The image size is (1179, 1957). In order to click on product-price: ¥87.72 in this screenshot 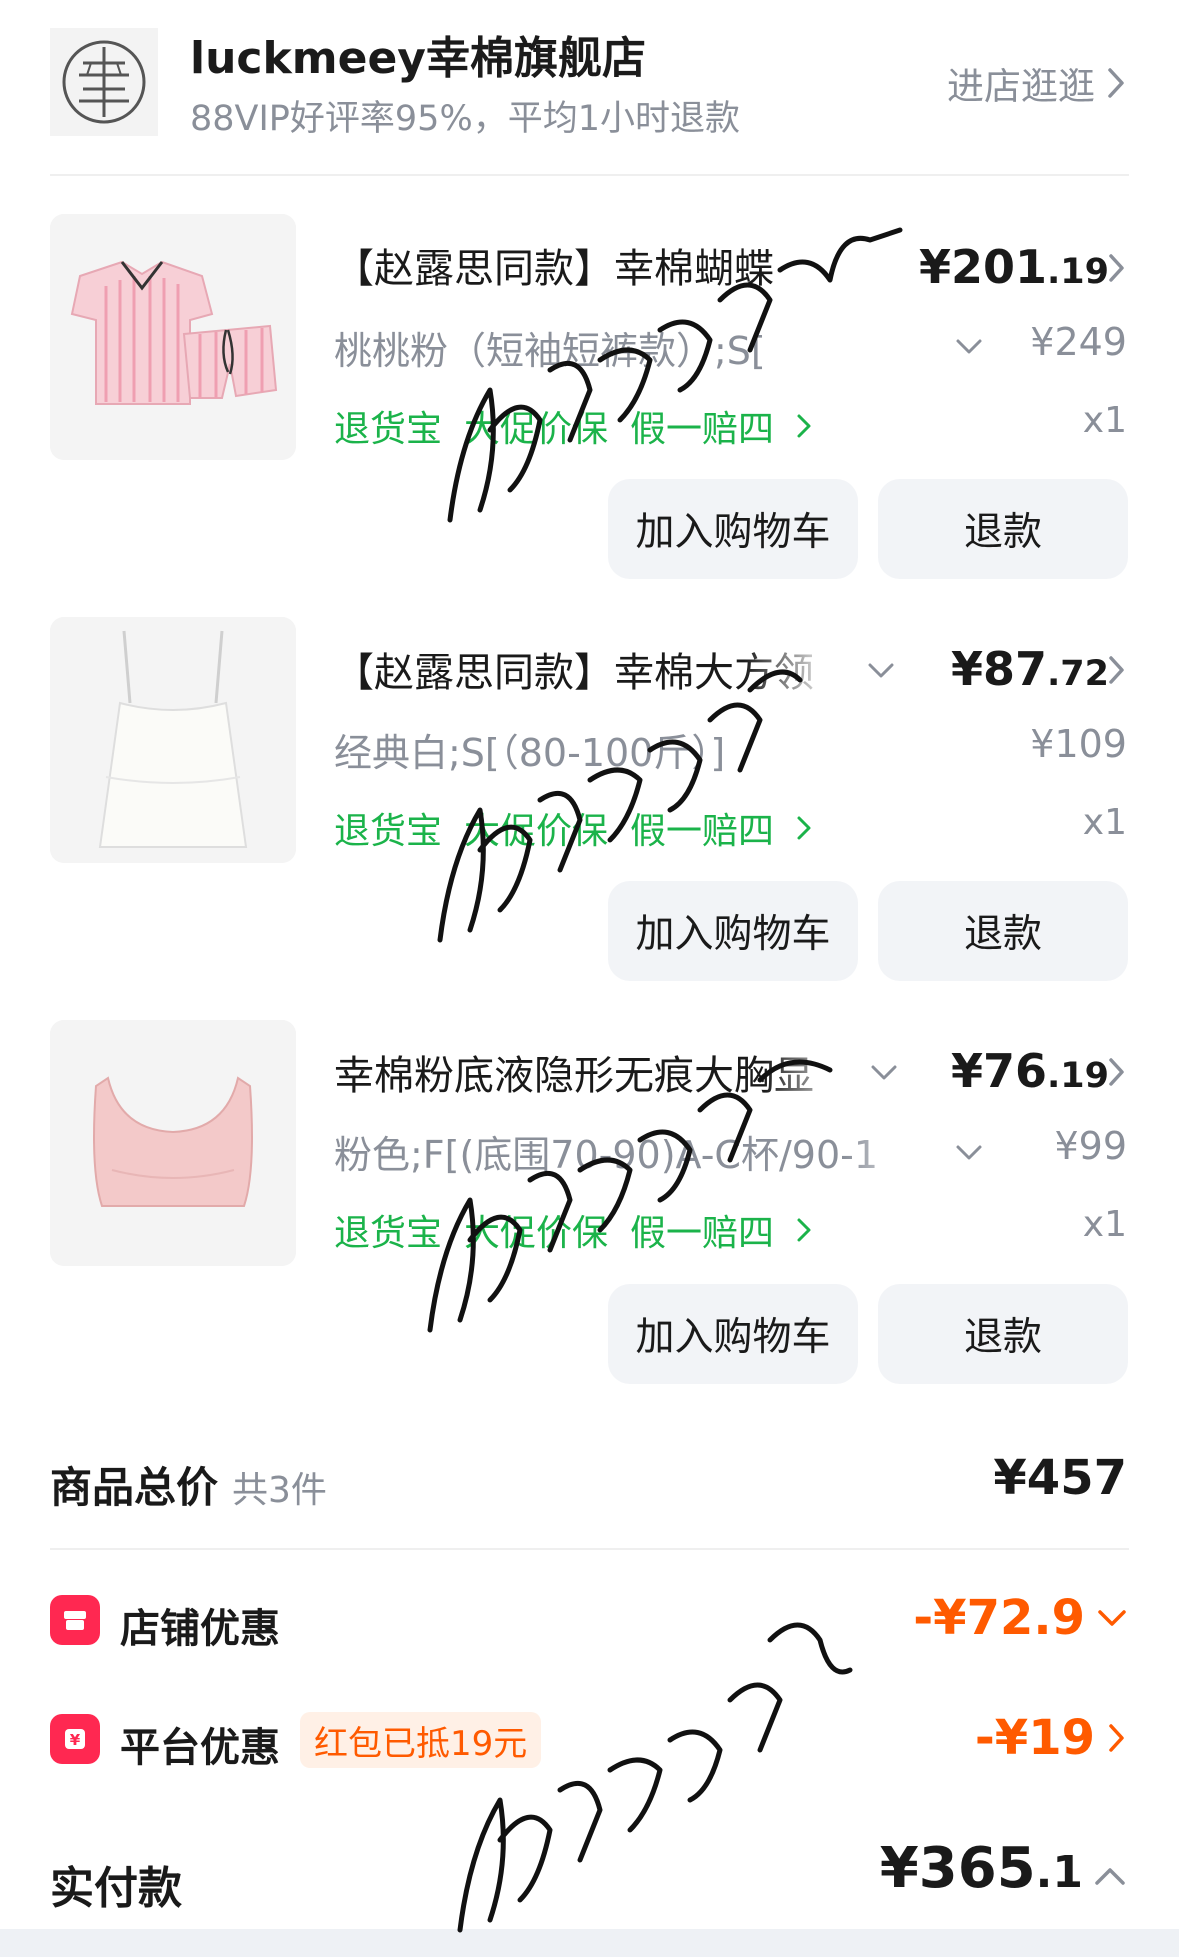, I will do `click(1030, 669)`.